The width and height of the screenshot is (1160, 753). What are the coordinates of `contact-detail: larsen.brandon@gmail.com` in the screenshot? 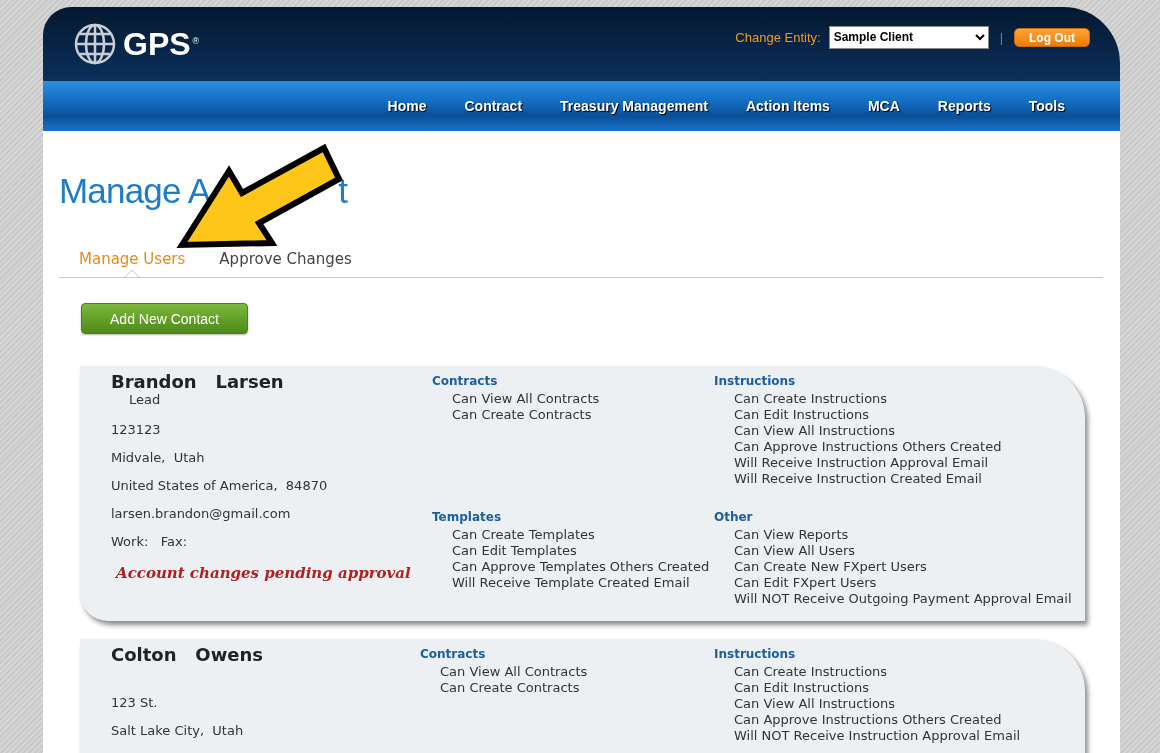 It's located at (201, 513).